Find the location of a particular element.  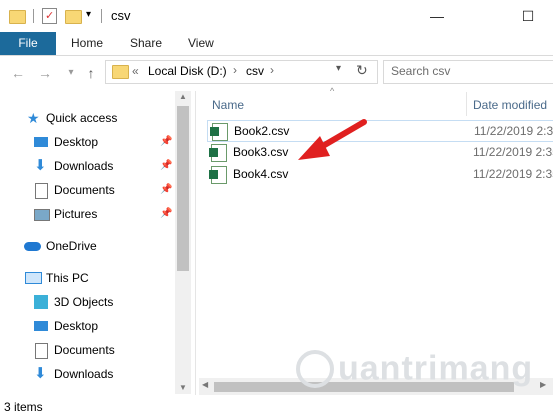

minimize-icon: — is located at coordinates (437, 16).